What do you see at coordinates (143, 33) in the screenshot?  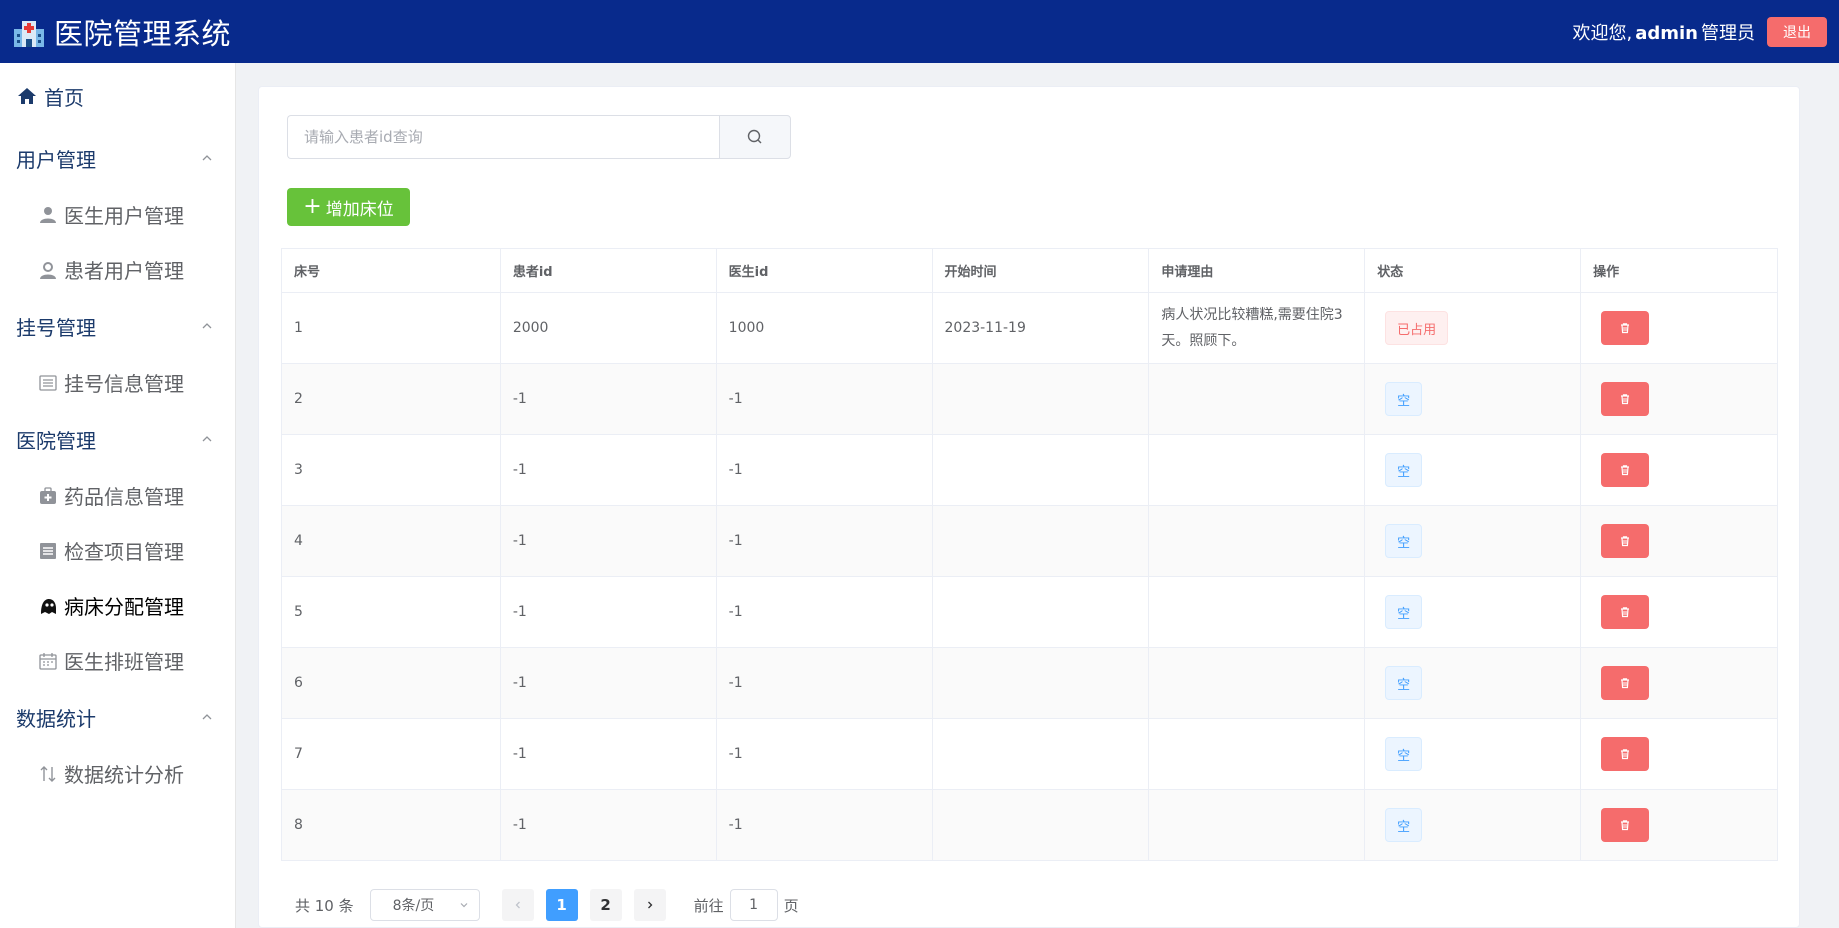 I see `app-title: 医院管理系统` at bounding box center [143, 33].